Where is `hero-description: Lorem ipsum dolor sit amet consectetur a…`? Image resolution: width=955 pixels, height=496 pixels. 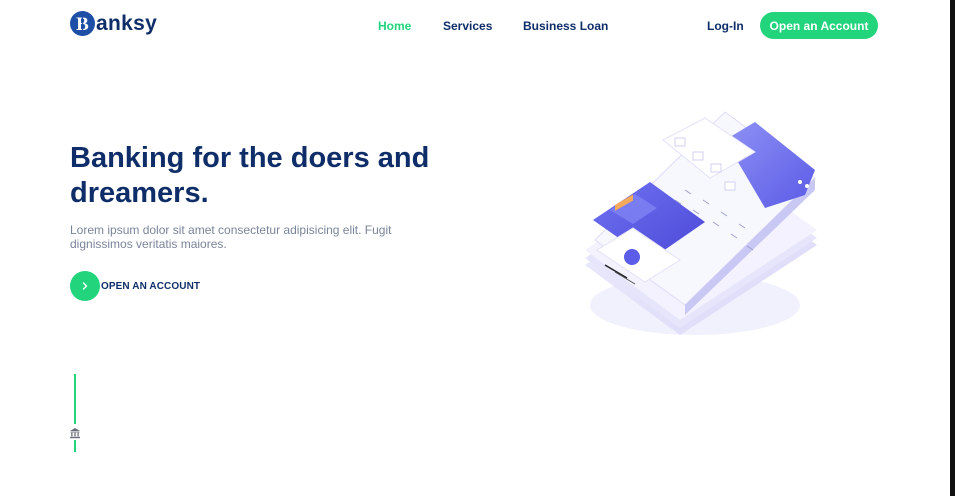 hero-description: Lorem ipsum dolor sit amet consectetur a… is located at coordinates (231, 237).